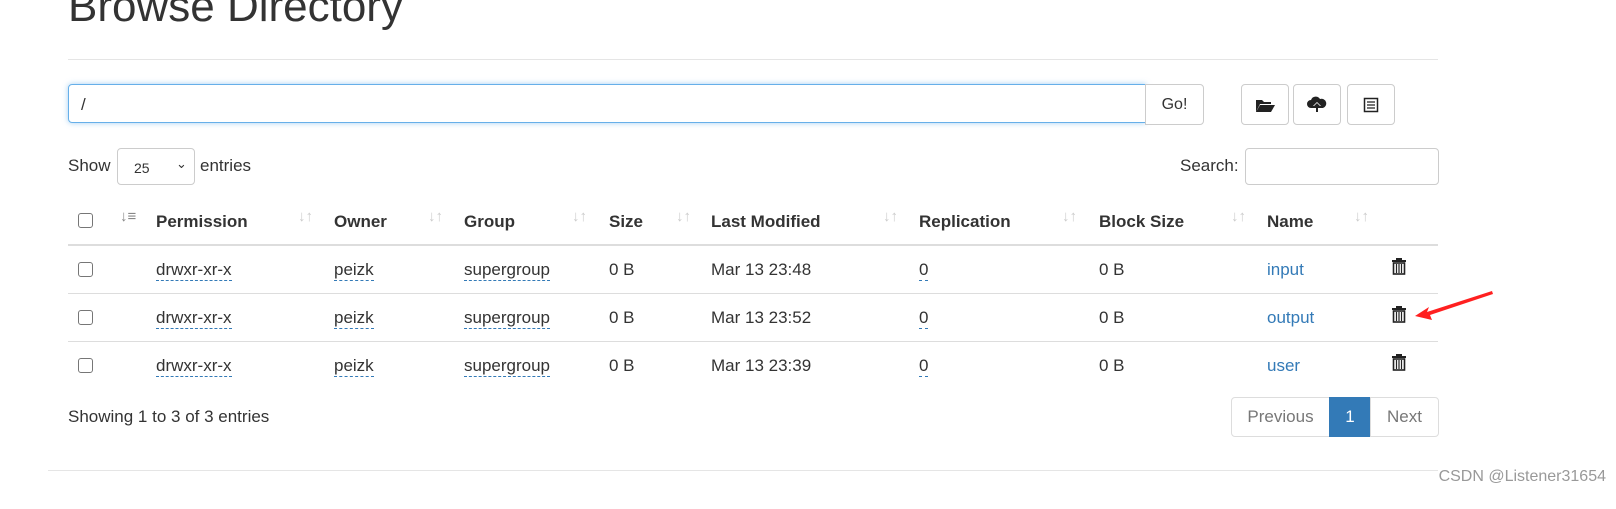 This screenshot has width=1616, height=509. Describe the element at coordinates (226, 165) in the screenshot. I see `entries-label: entries` at that location.